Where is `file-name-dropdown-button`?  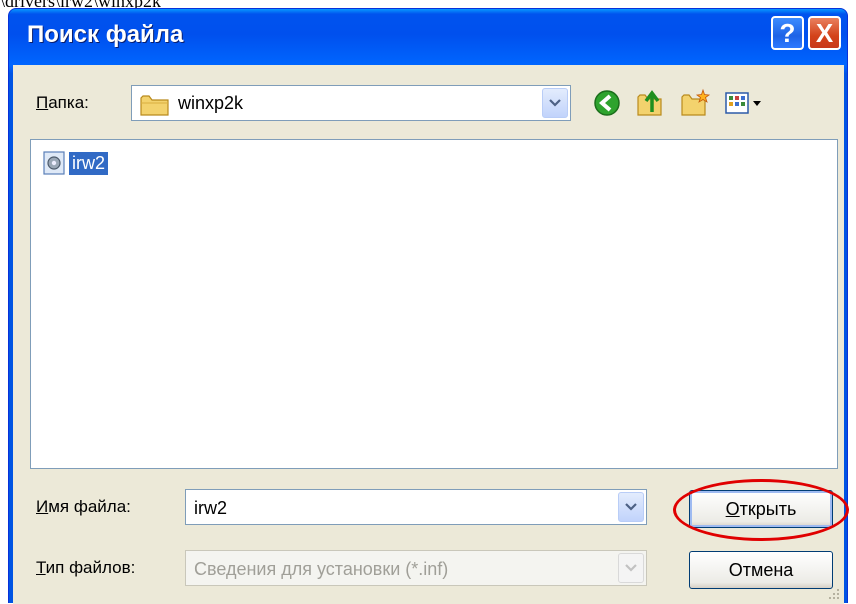
file-name-dropdown-button is located at coordinates (631, 507).